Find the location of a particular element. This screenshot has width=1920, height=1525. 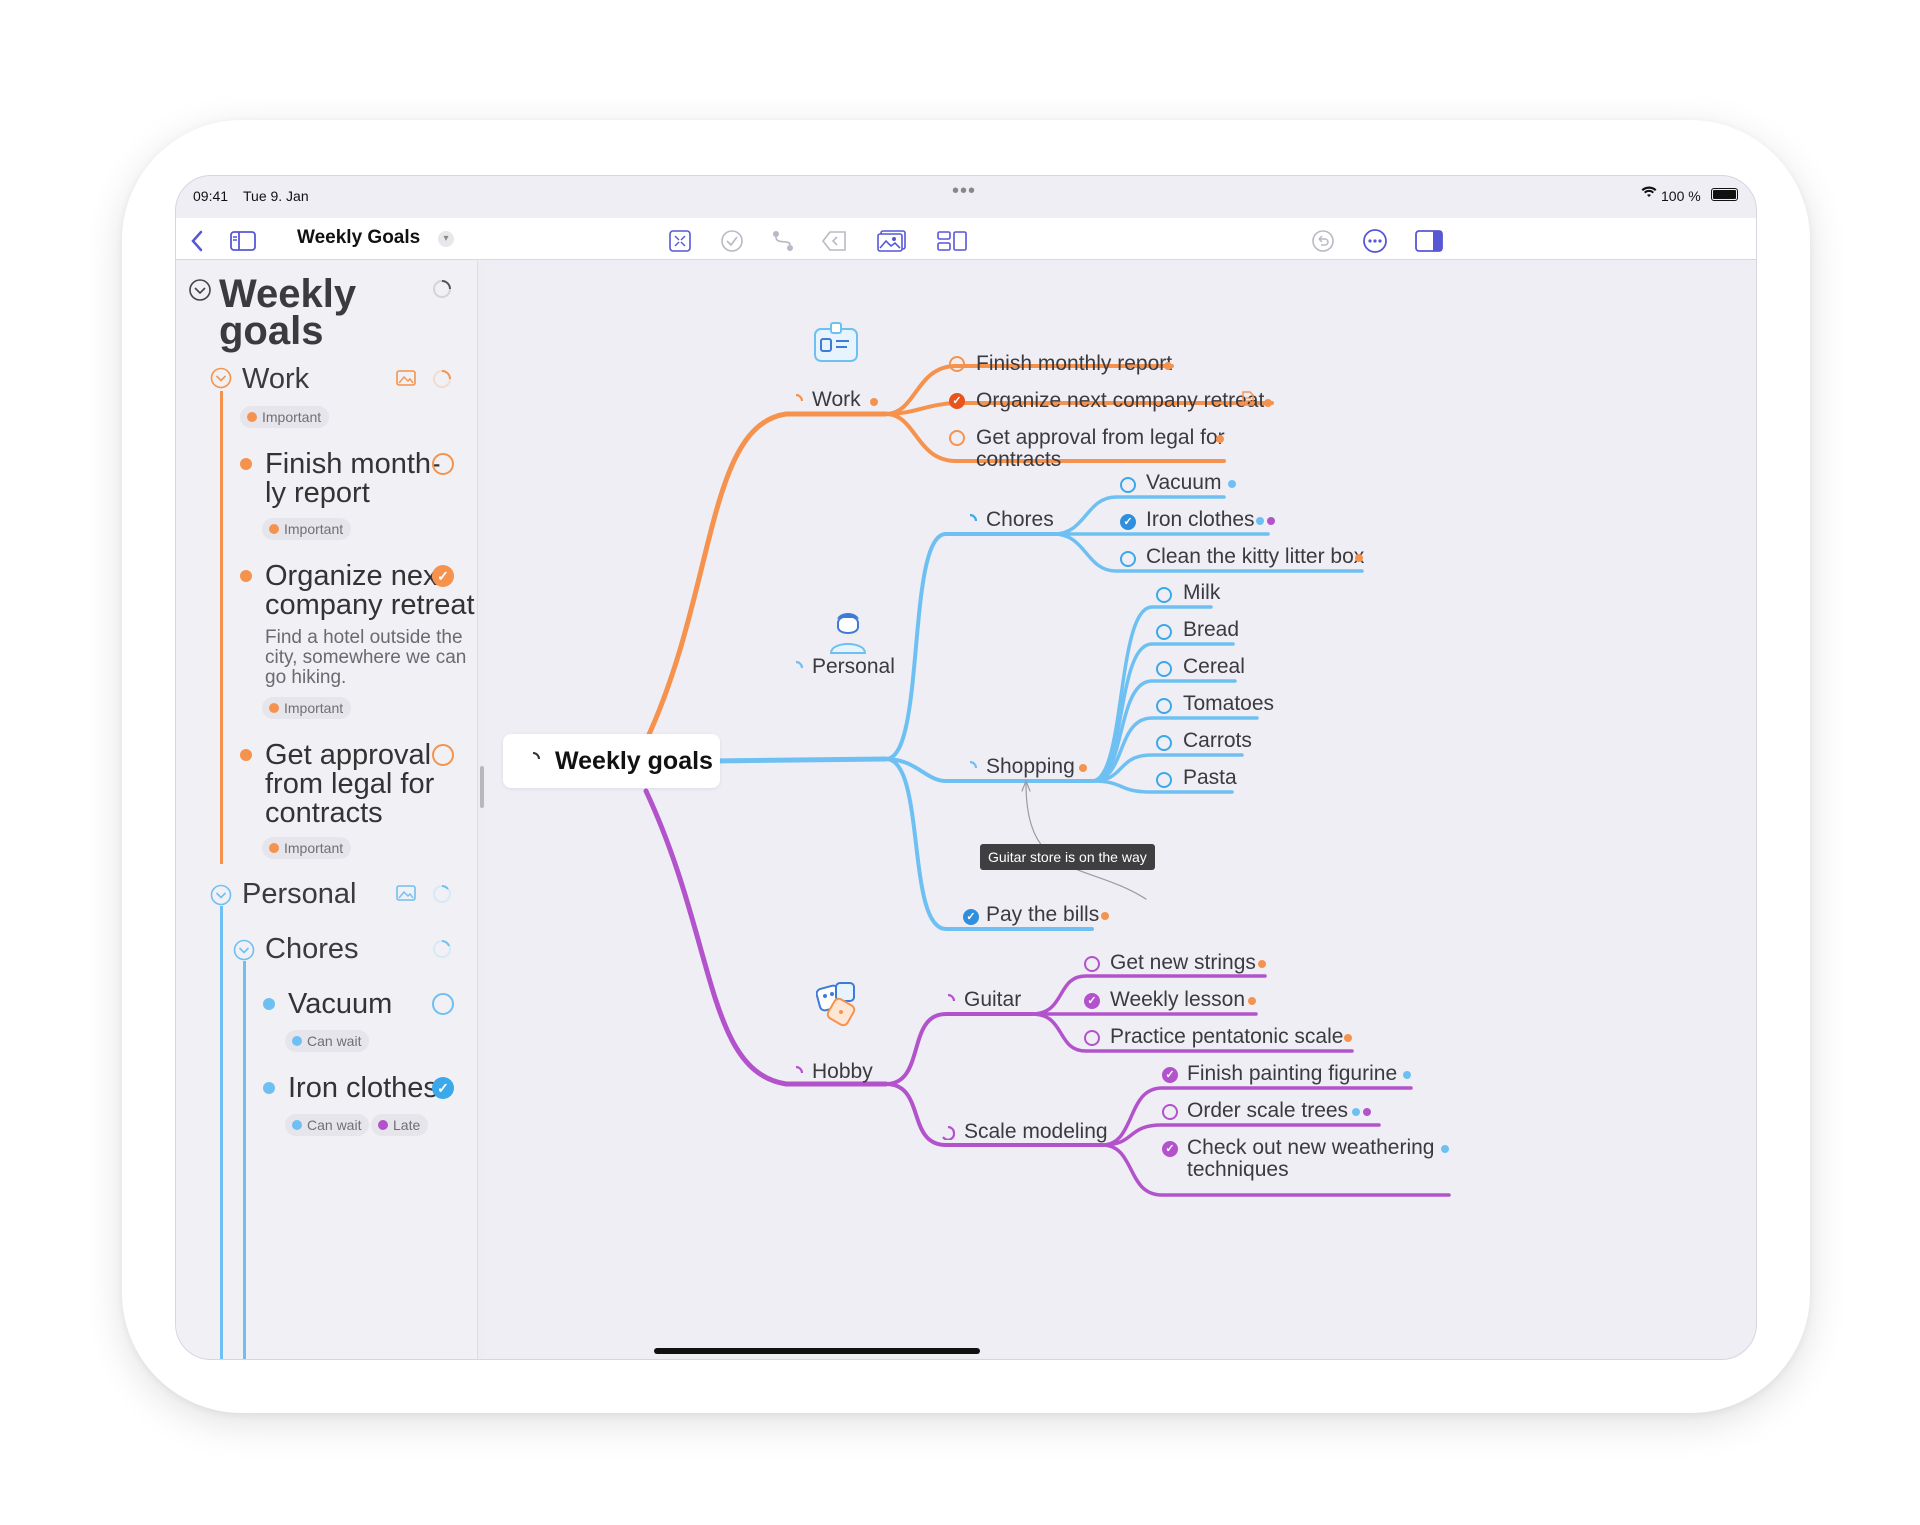

wifi-icon is located at coordinates (1649, 191).